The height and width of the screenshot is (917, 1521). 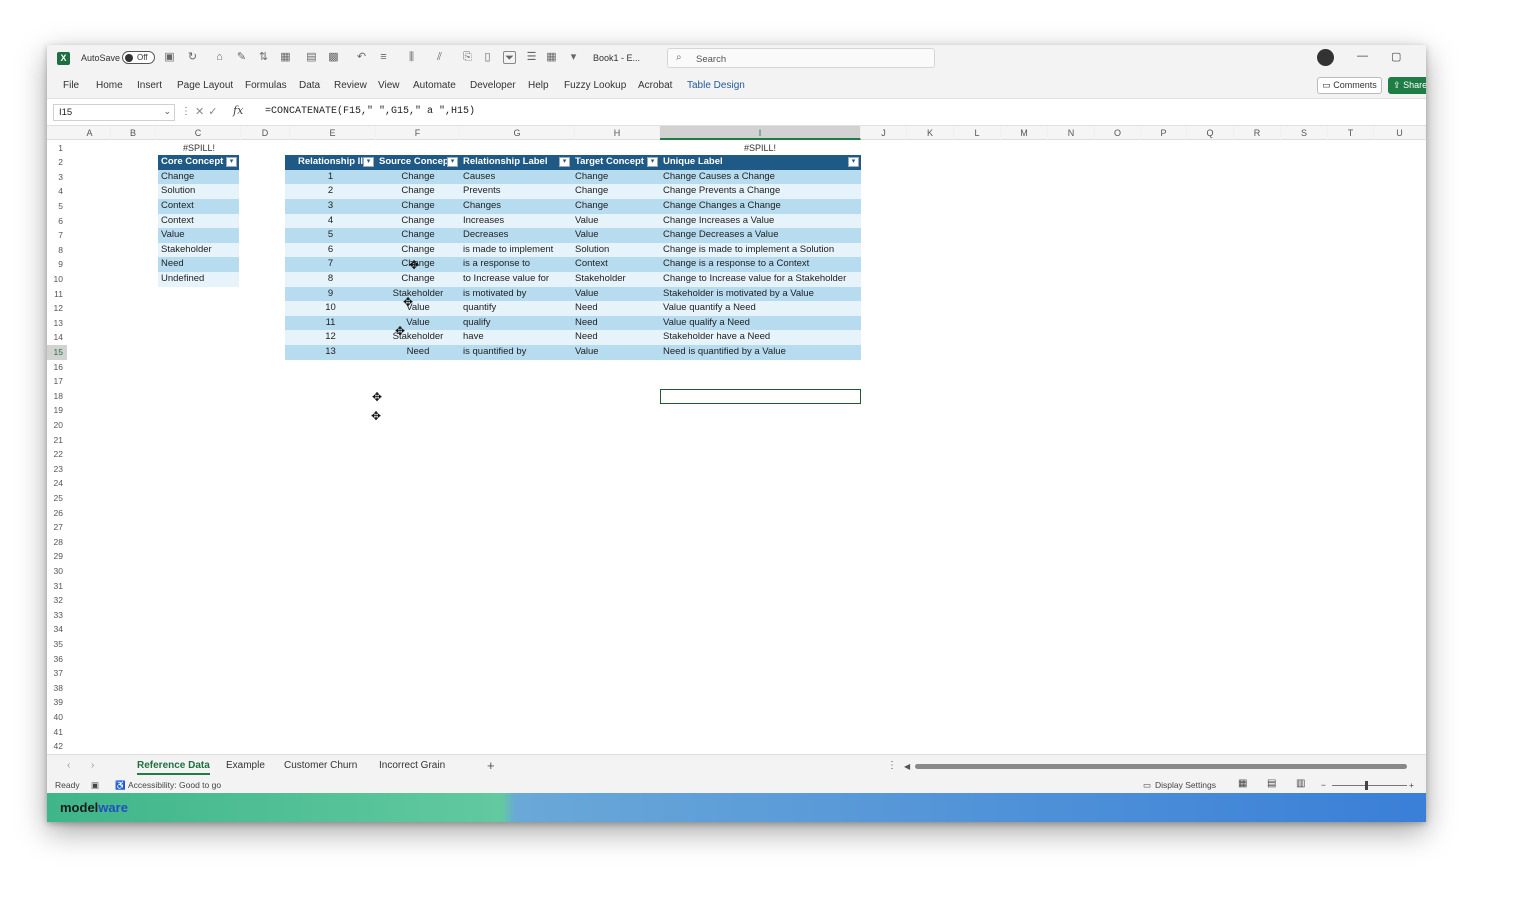 What do you see at coordinates (57, 717) in the screenshot?
I see `row-header-40: 40` at bounding box center [57, 717].